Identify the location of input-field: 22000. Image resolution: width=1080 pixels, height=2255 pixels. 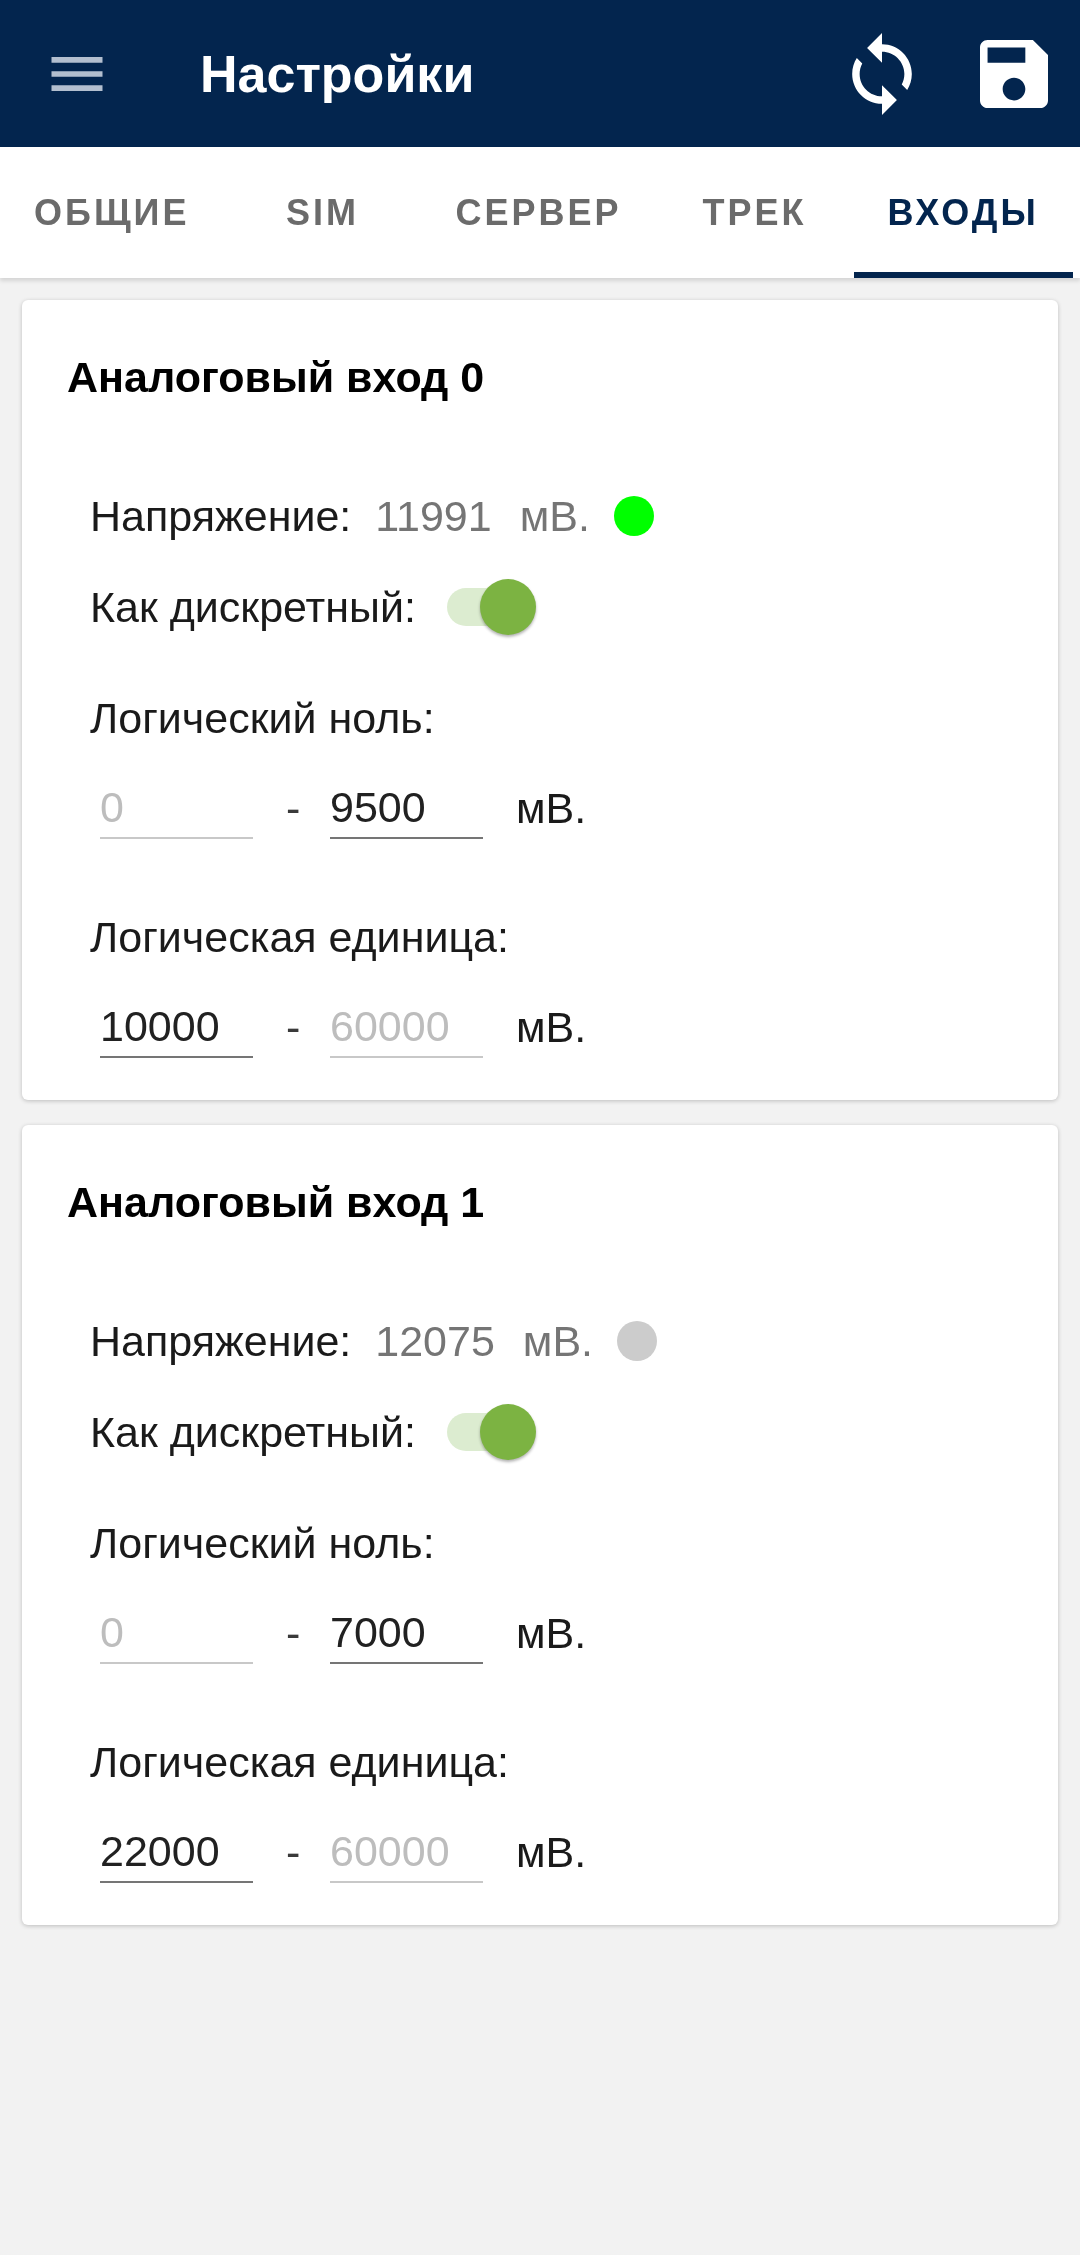
(176, 1852).